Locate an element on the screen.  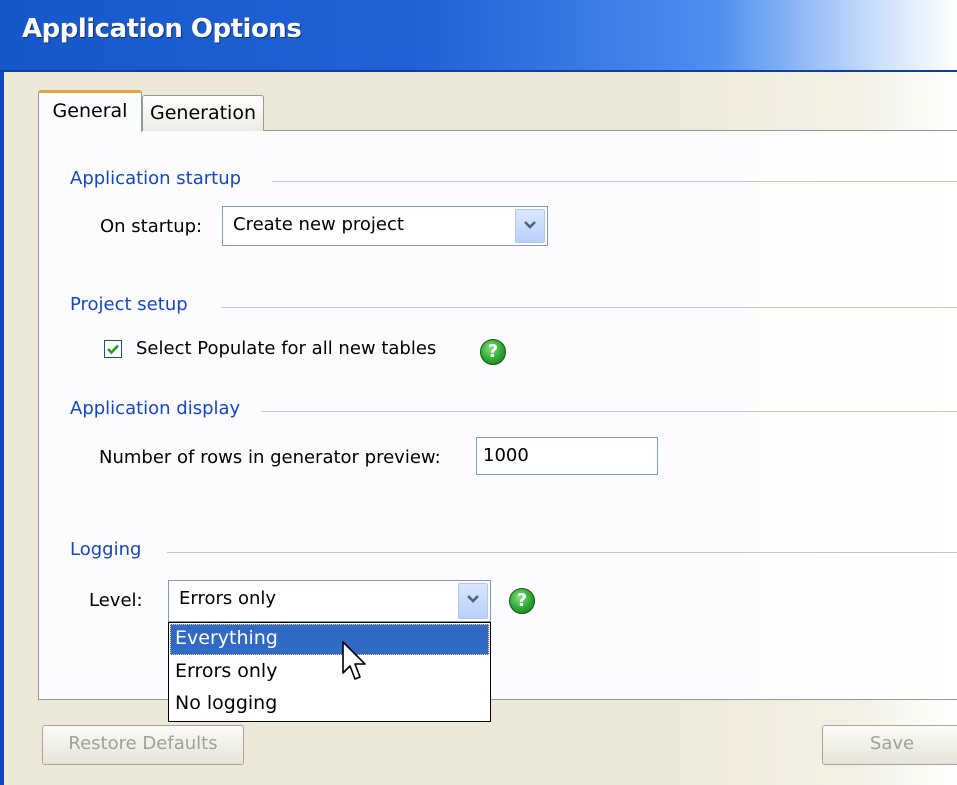
checkmark-icon is located at coordinates (113, 349).